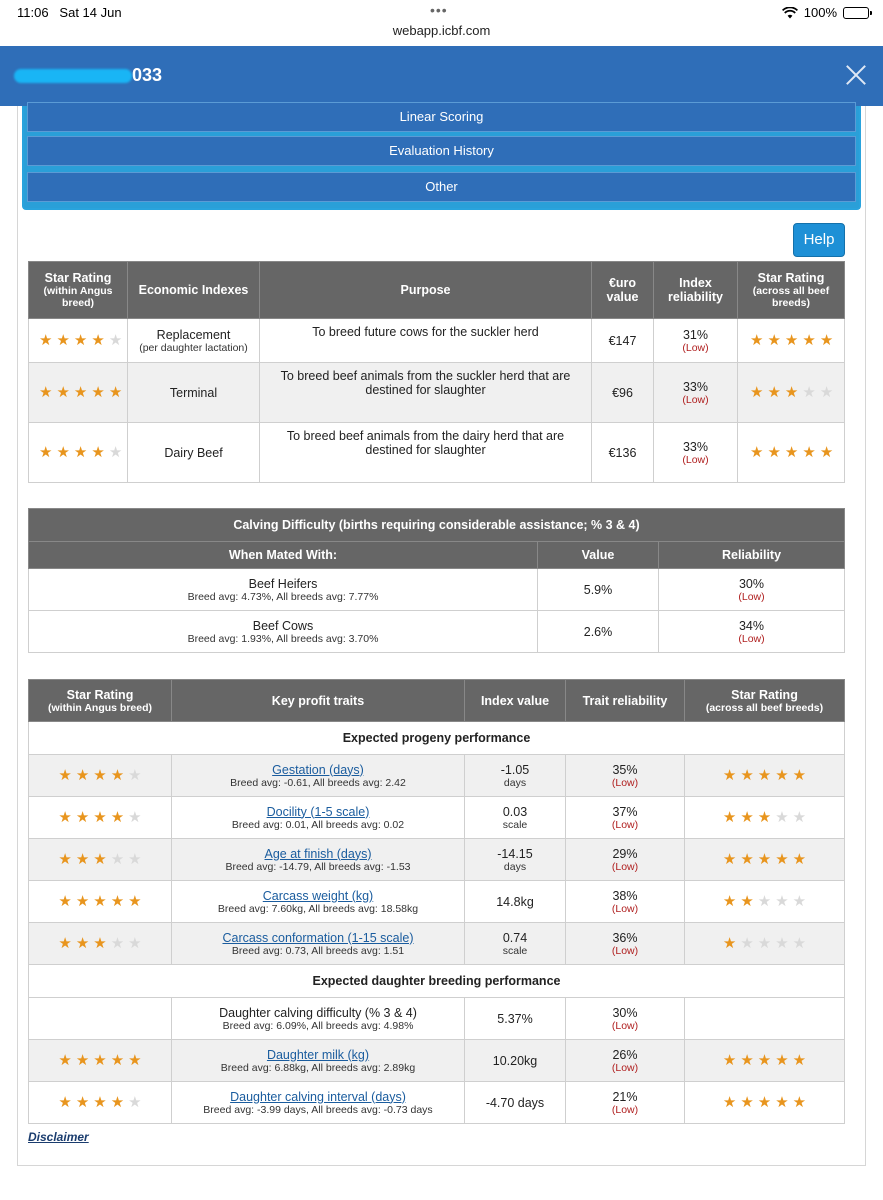 The image size is (883, 1200). What do you see at coordinates (819, 240) in the screenshot?
I see `help-button: Help` at bounding box center [819, 240].